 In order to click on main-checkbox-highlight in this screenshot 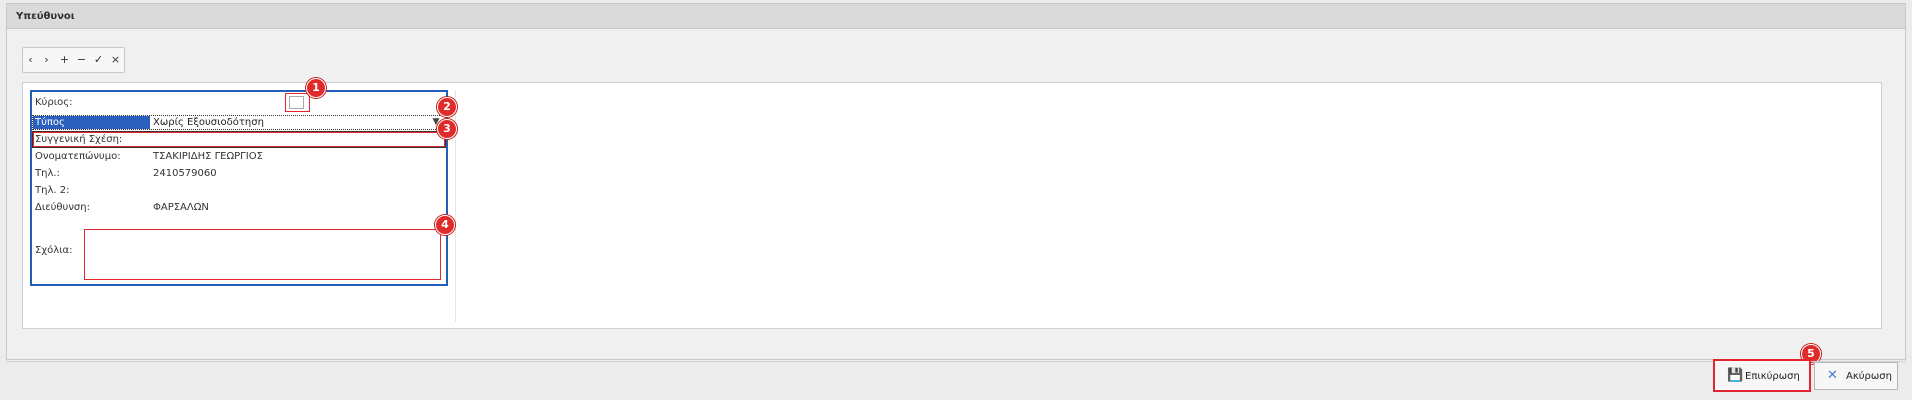, I will do `click(297, 102)`.